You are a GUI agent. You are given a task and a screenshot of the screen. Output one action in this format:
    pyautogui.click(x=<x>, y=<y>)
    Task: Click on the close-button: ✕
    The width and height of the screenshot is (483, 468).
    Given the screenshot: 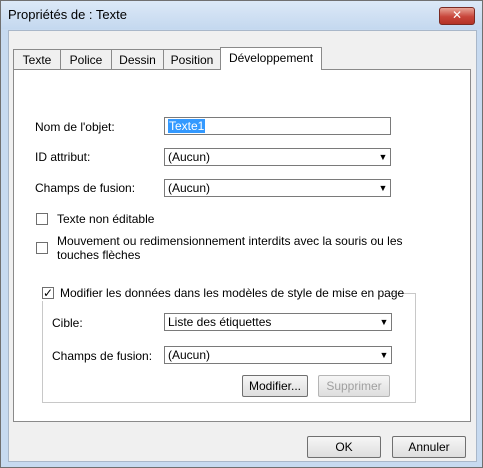 What is the action you would take?
    pyautogui.click(x=457, y=16)
    